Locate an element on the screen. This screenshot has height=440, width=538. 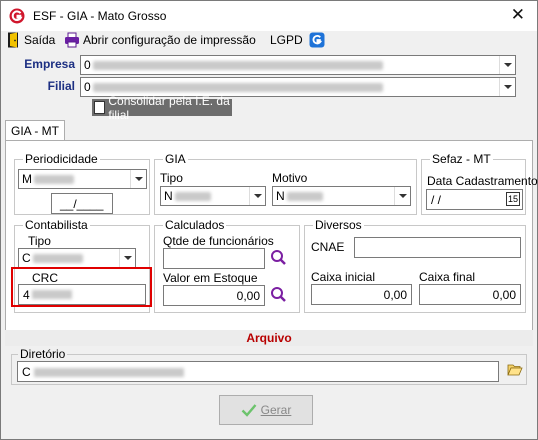
gerar-label: Gerar is located at coordinates (276, 410).